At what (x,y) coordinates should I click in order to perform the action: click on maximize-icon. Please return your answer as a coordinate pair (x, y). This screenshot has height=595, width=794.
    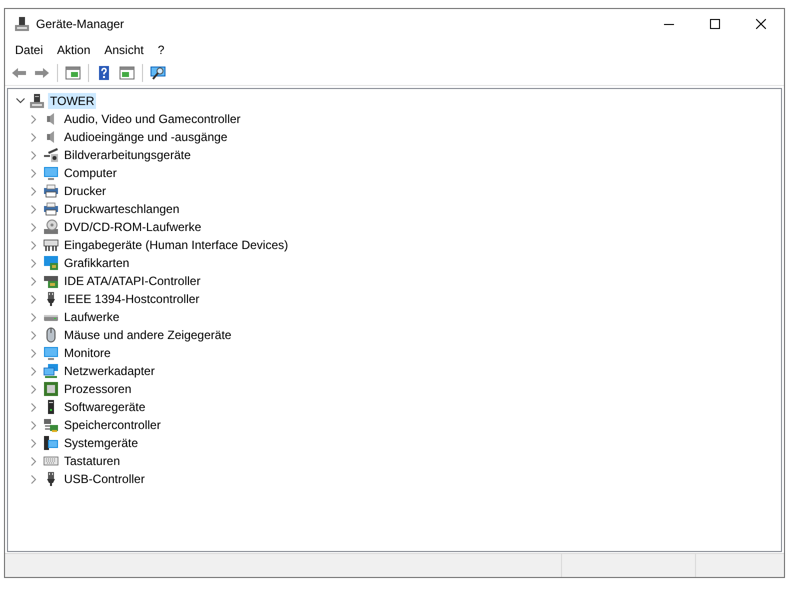
    Looking at the image, I should click on (715, 24).